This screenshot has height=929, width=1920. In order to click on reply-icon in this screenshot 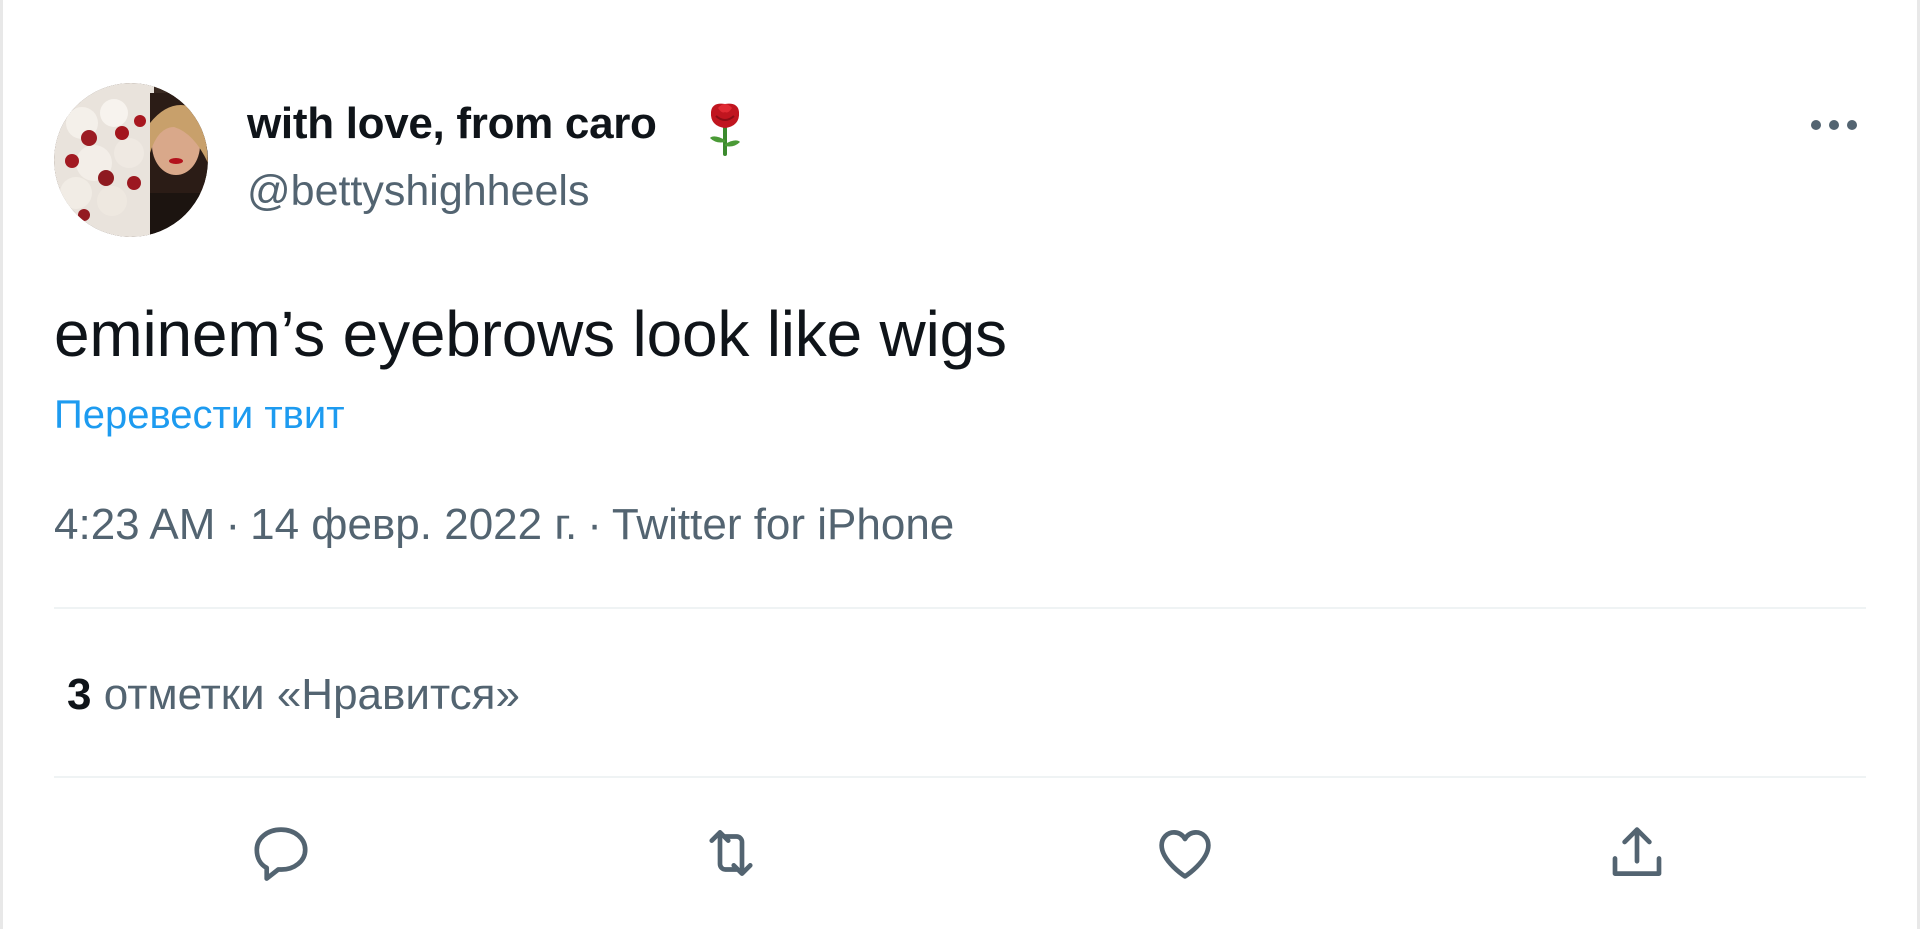, I will do `click(281, 854)`.